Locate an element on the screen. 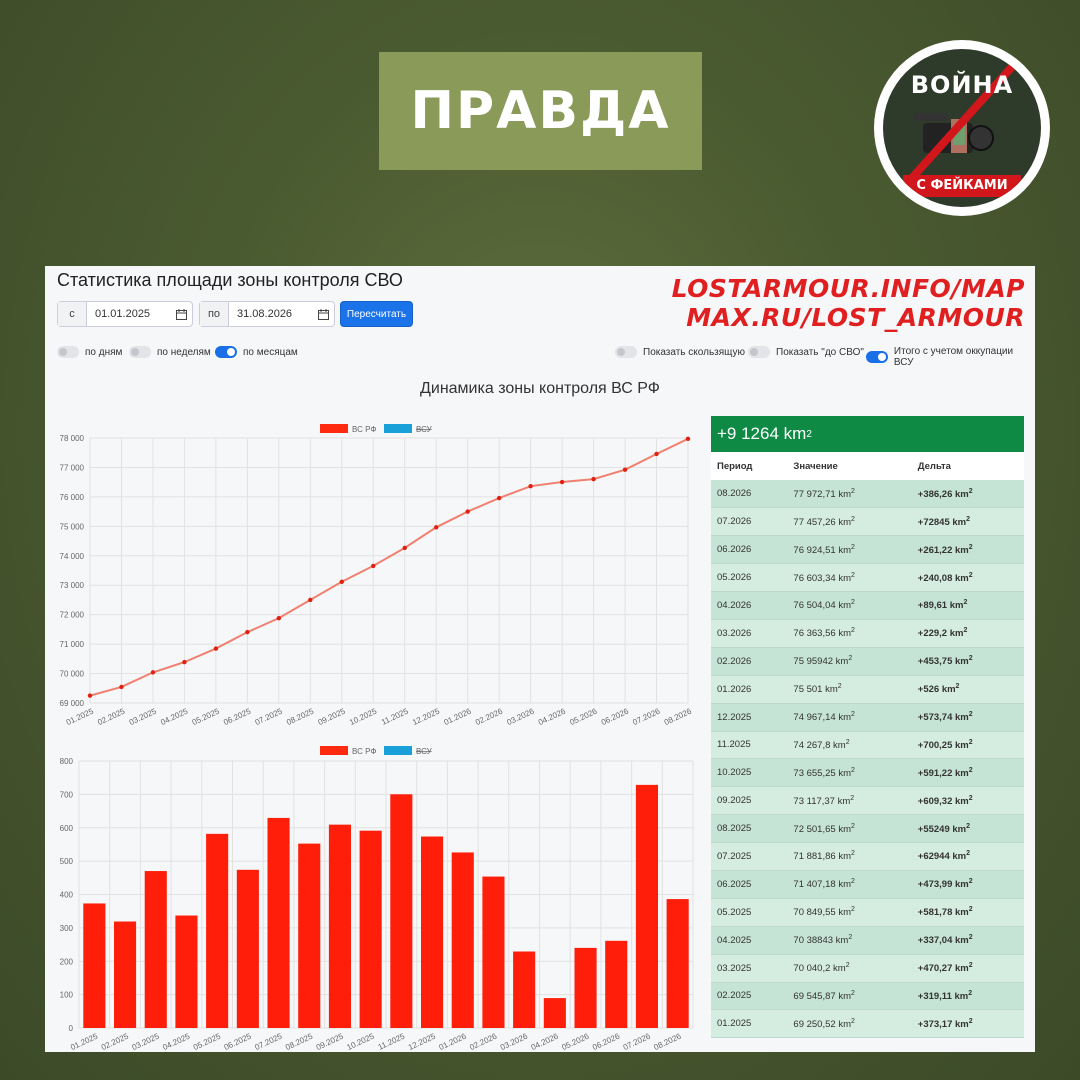  date-to-prefix: по is located at coordinates (214, 314).